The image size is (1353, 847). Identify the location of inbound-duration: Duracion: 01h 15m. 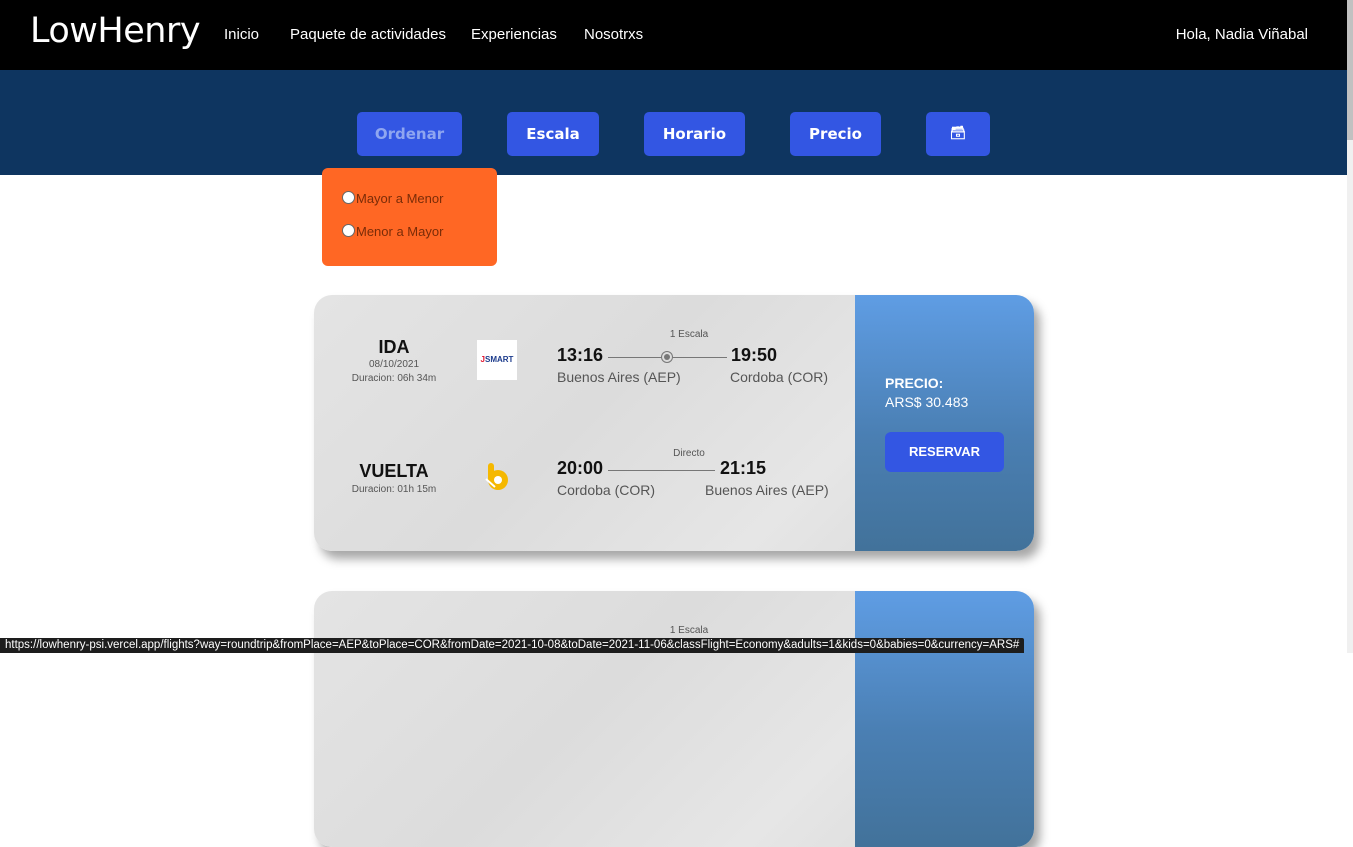
(394, 489).